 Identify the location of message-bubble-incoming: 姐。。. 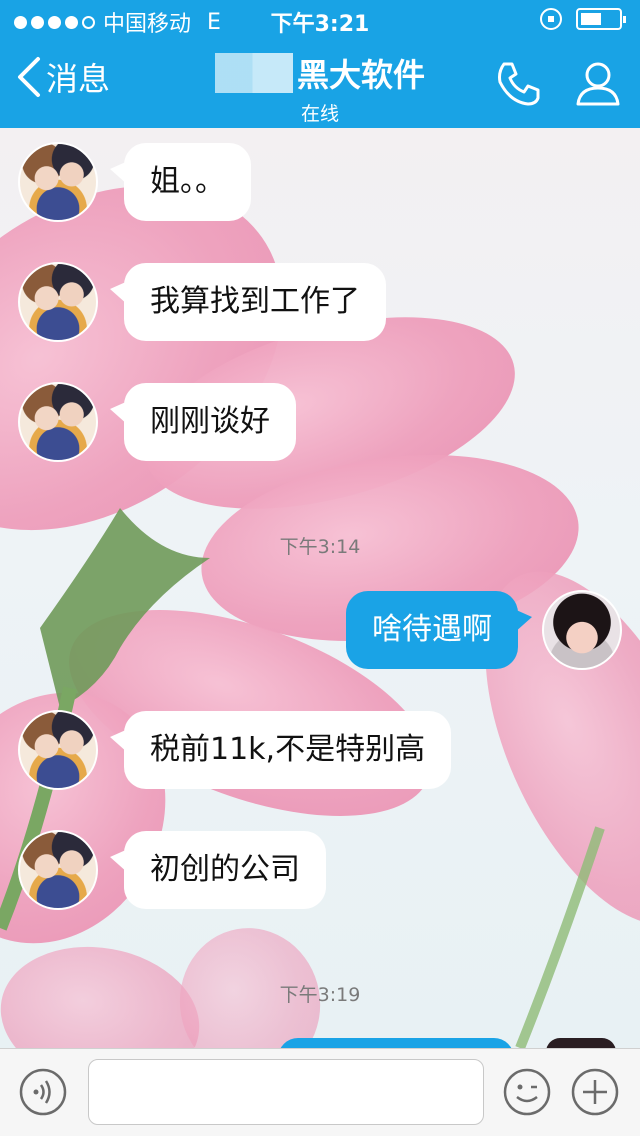
(180, 182).